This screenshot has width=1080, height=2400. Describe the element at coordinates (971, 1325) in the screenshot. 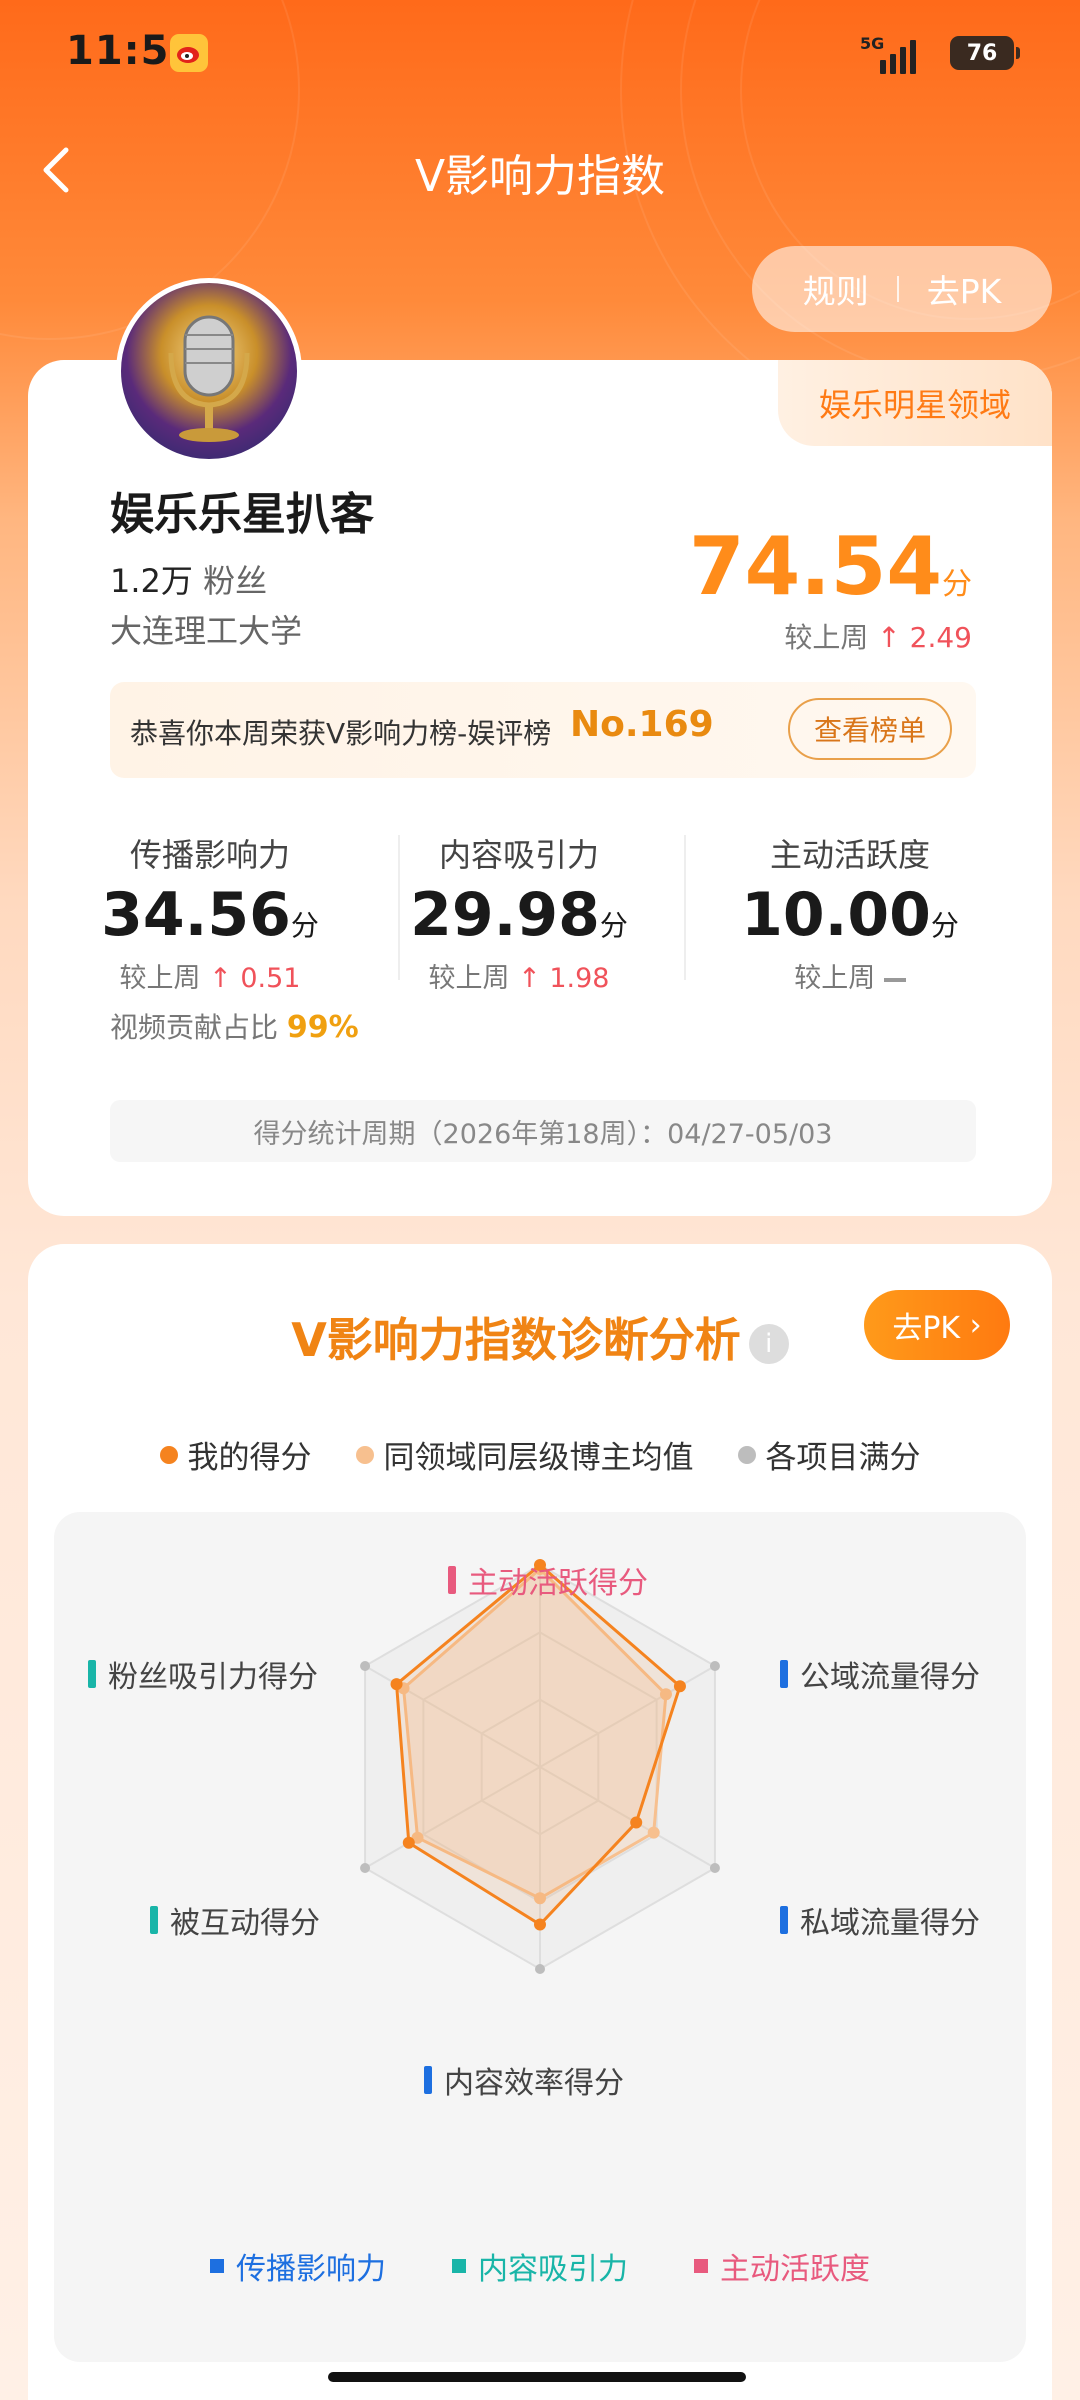

I see `chevron-right-icon: ›` at that location.